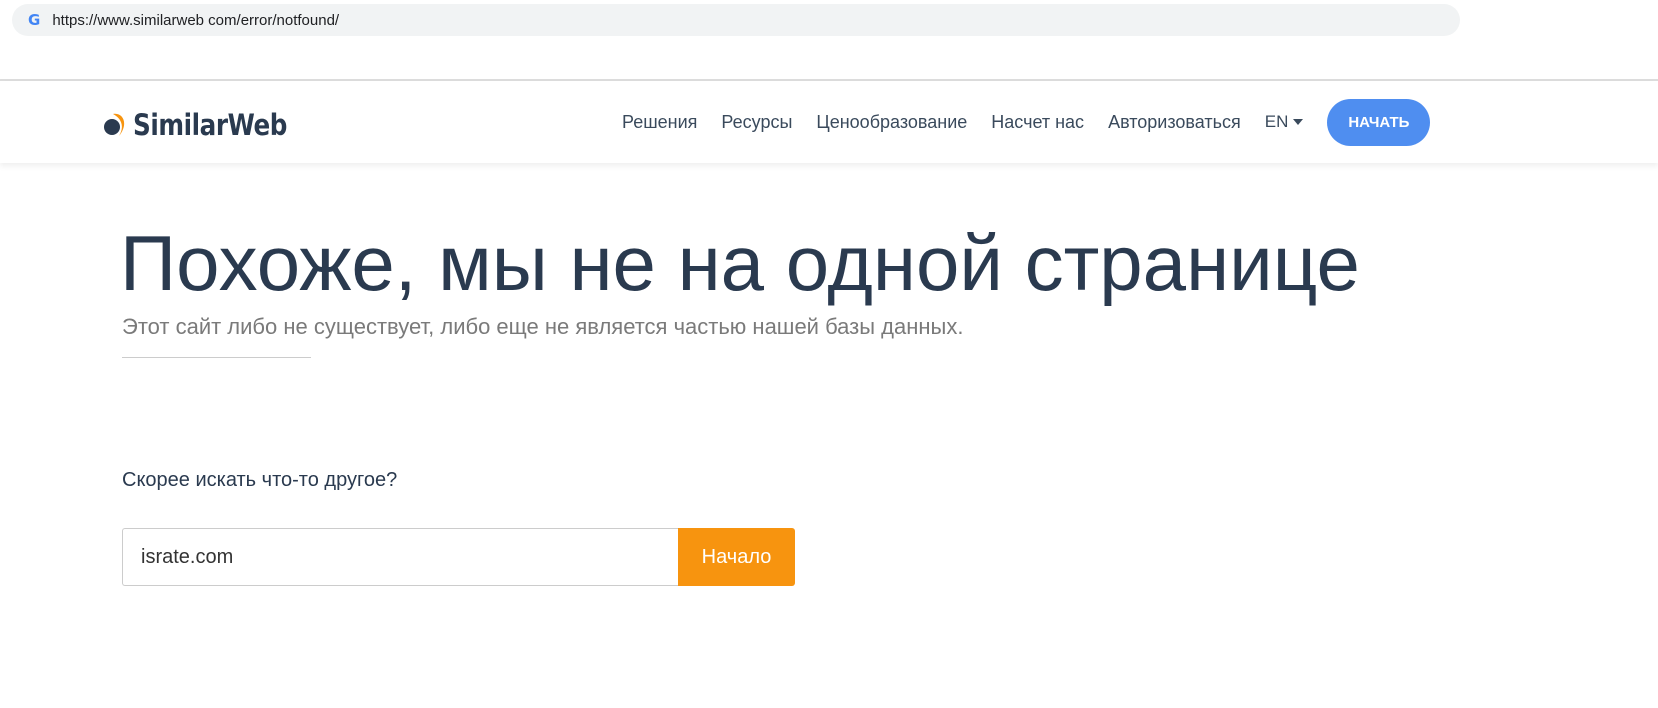 This screenshot has height=708, width=1658. I want to click on logo-text: SimilarWeb, so click(210, 125).